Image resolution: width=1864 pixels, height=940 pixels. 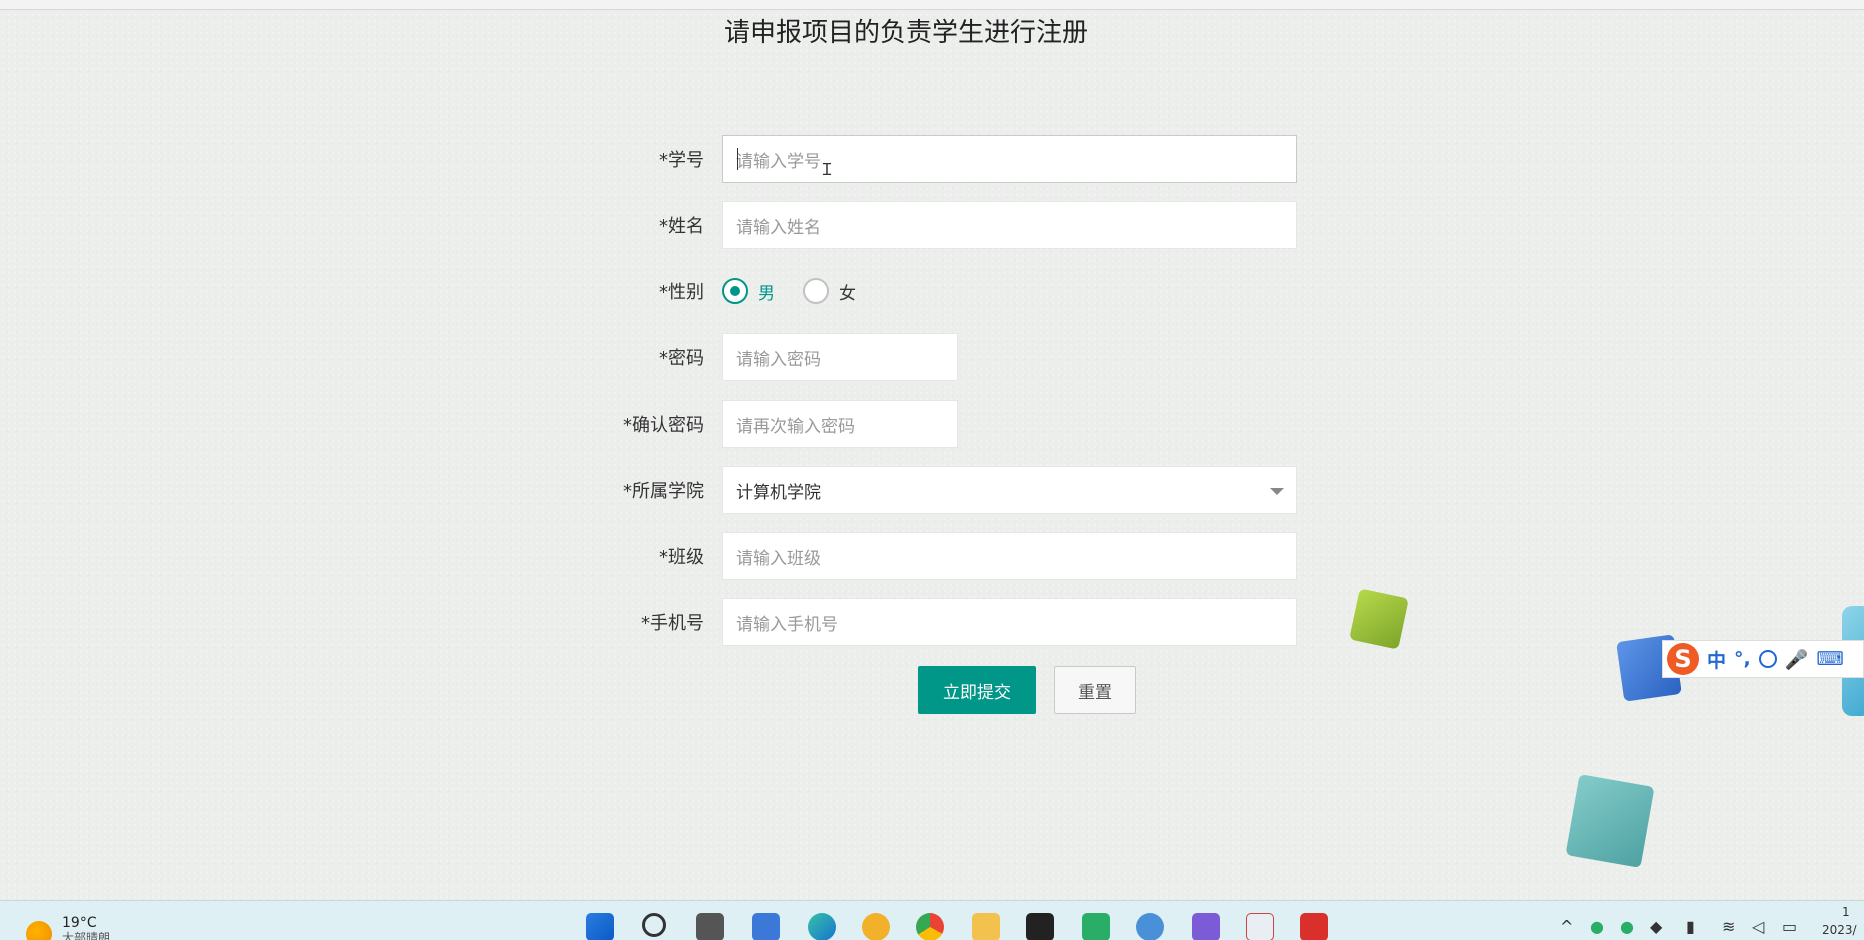 I want to click on reset-button: 重置, so click(x=1095, y=690).